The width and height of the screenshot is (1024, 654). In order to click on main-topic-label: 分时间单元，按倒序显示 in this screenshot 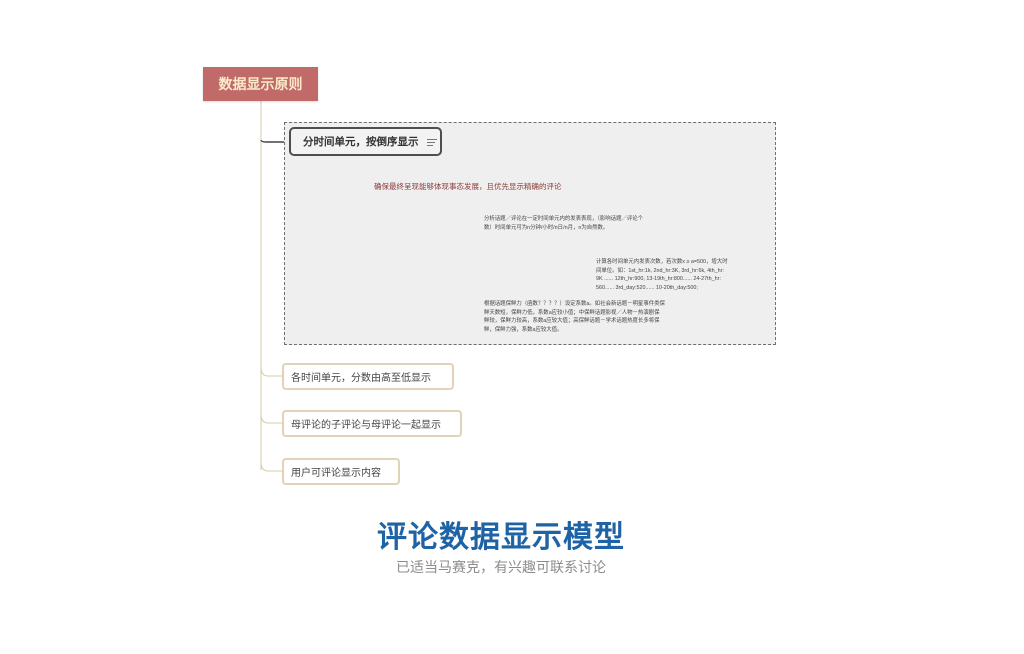, I will do `click(361, 142)`.